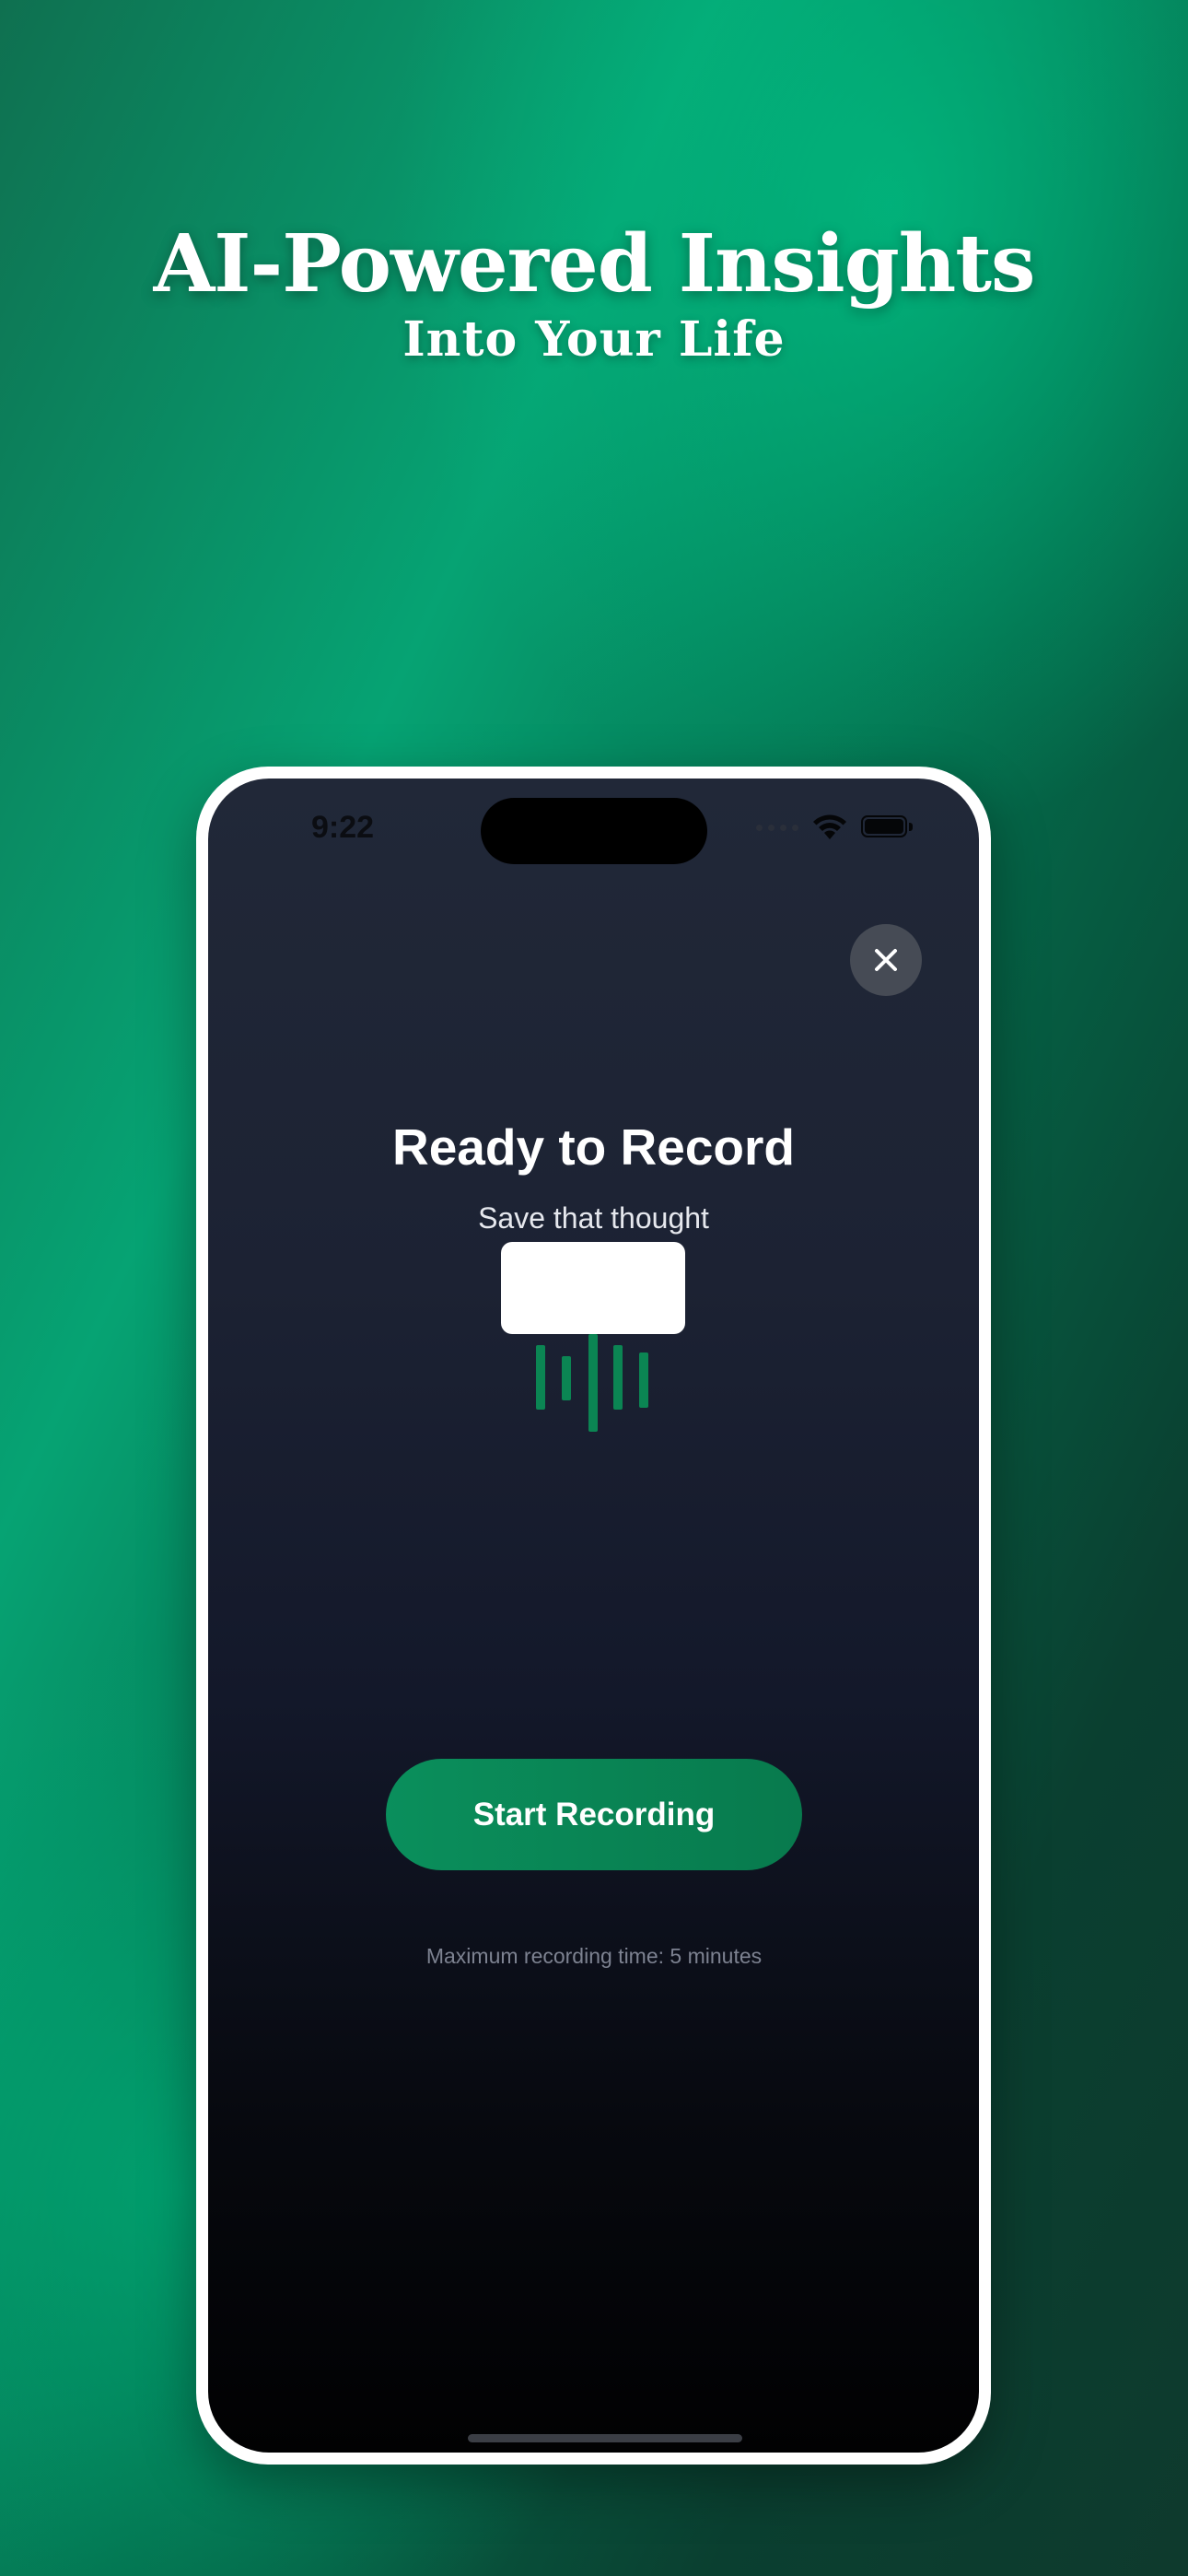  Describe the element at coordinates (594, 339) in the screenshot. I see `marketing-subheadline: Into Your Life` at that location.